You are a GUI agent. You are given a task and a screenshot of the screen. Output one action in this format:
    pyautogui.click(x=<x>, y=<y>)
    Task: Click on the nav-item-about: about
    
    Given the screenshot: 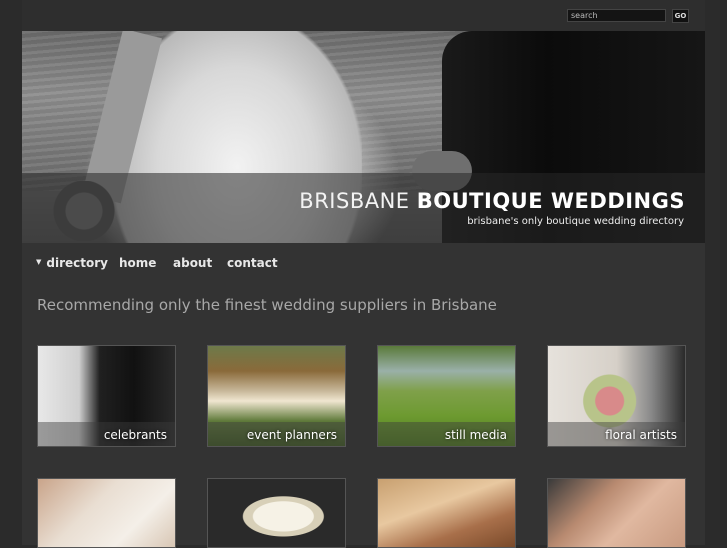 What is the action you would take?
    pyautogui.click(x=192, y=263)
    